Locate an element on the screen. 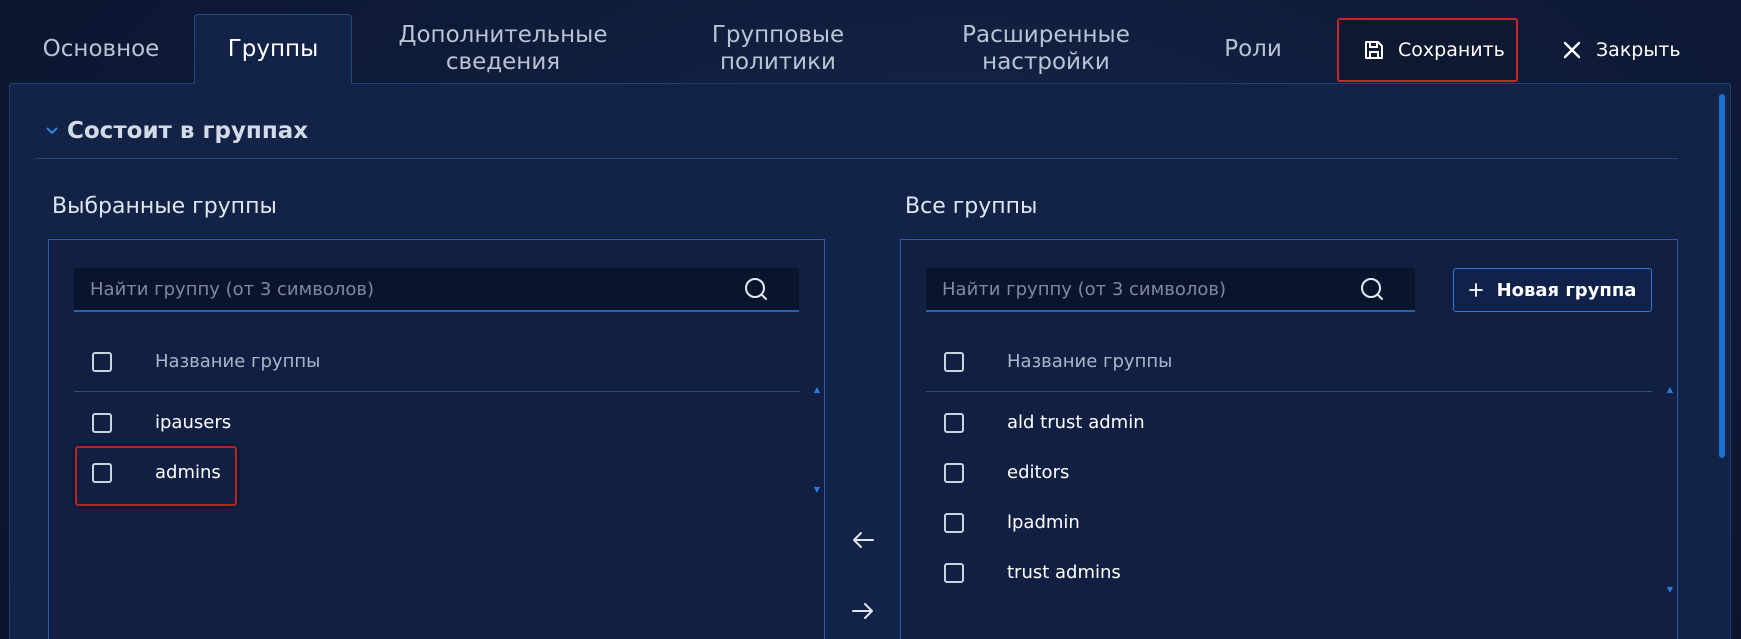 This screenshot has width=1741, height=639. save-button-label: Сохранить is located at coordinates (1451, 50).